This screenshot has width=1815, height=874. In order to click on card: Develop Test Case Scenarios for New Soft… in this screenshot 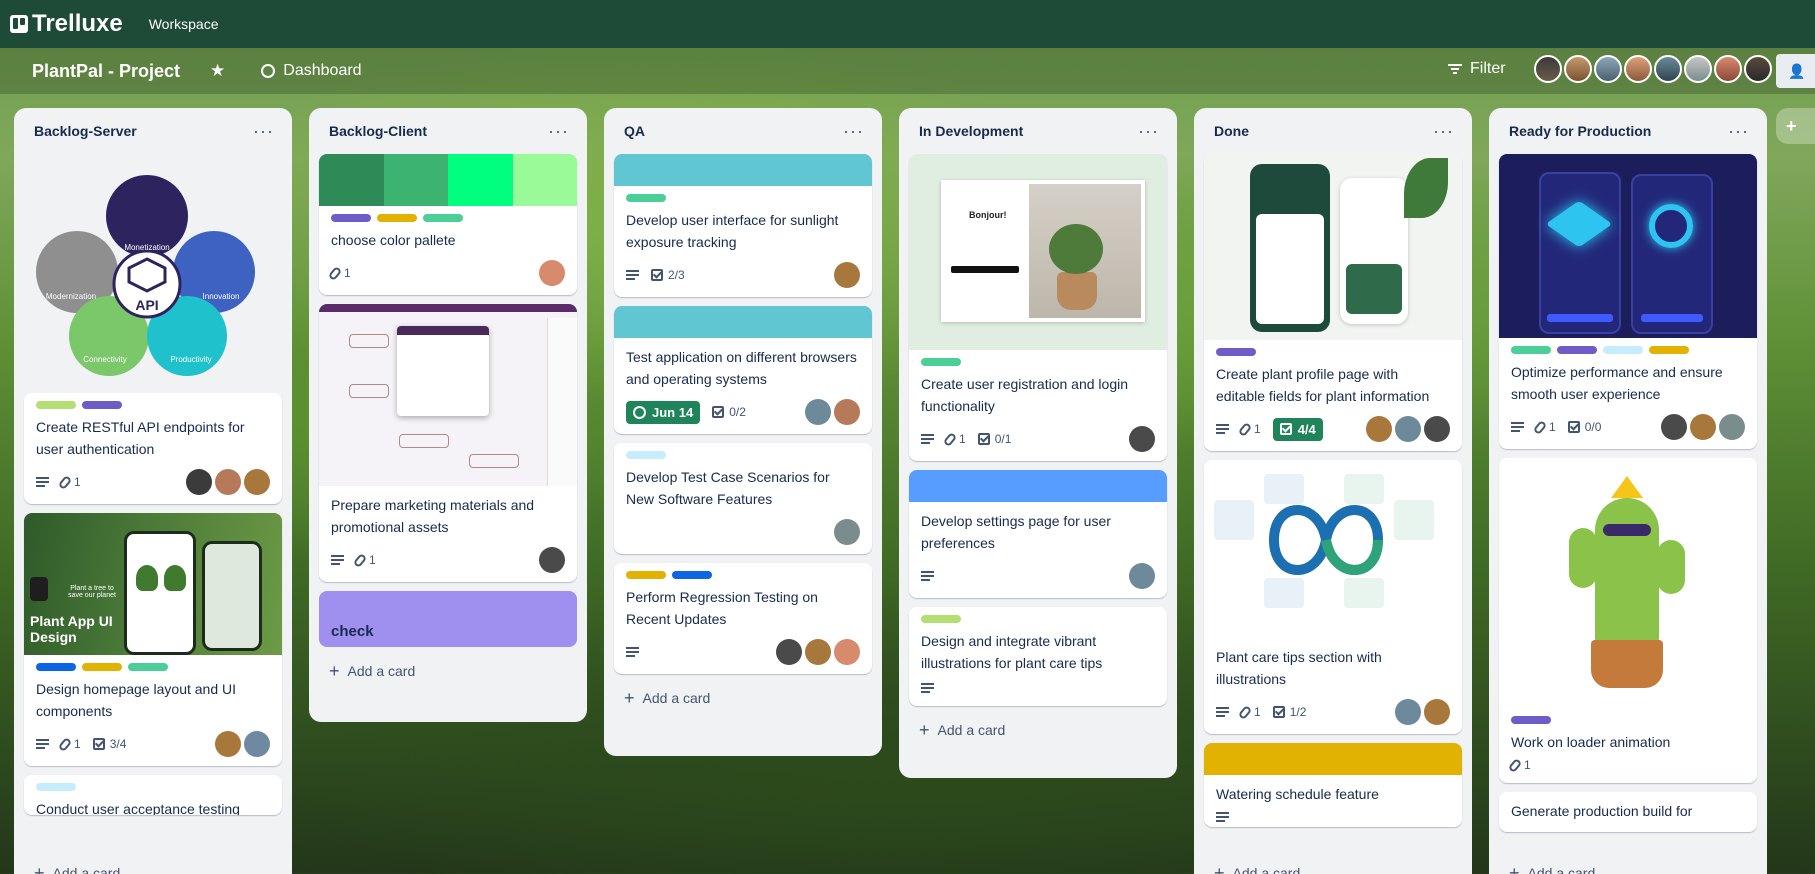, I will do `click(743, 498)`.